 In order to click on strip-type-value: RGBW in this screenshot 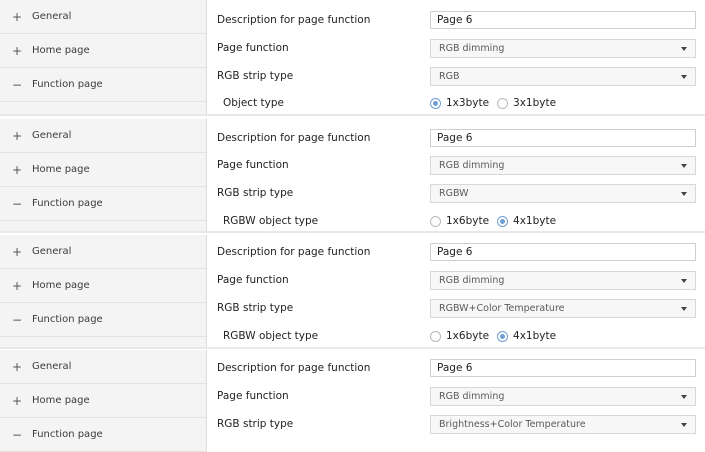, I will do `click(454, 193)`.